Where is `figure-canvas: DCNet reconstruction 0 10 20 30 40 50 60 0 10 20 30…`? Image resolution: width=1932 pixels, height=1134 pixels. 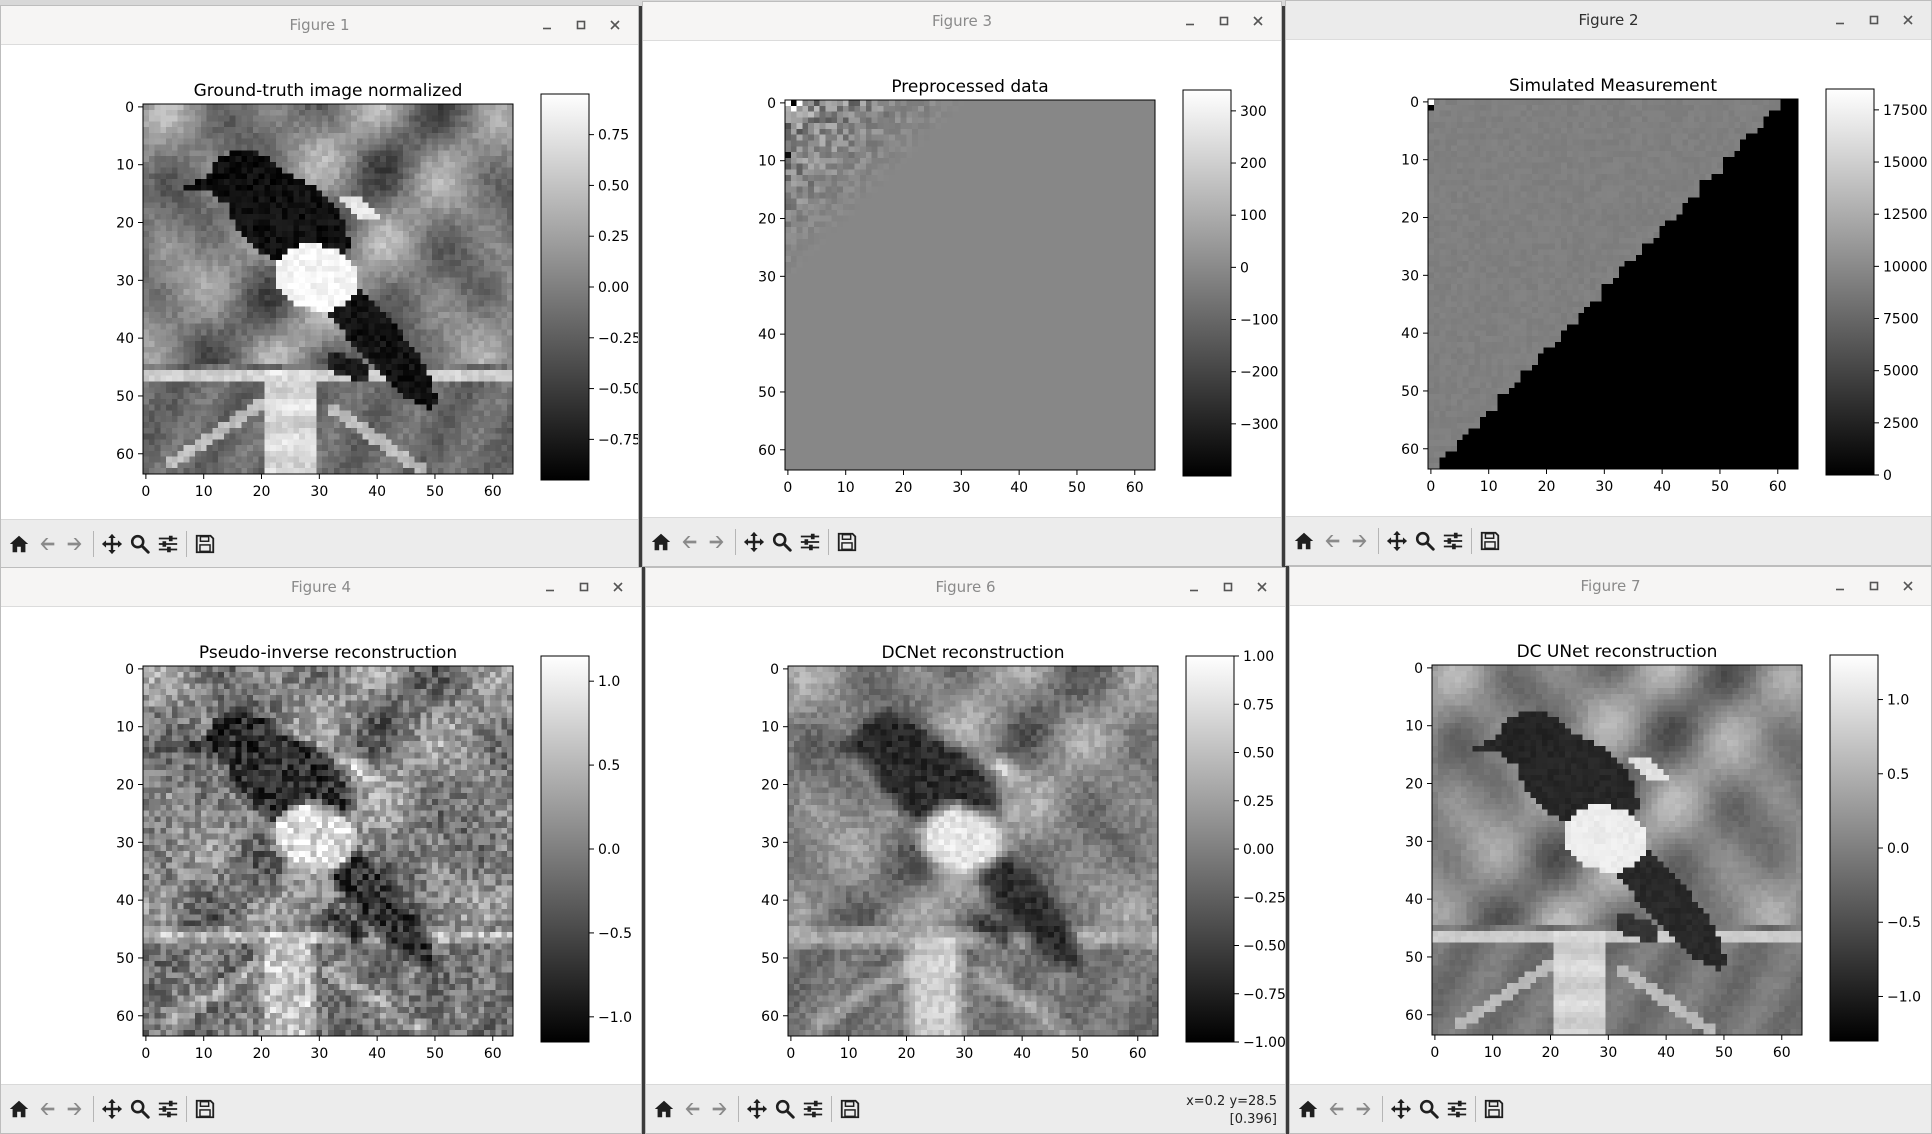
figure-canvas: DCNet reconstruction 0 10 20 30 40 50 60 0 10 20 30… is located at coordinates (966, 846).